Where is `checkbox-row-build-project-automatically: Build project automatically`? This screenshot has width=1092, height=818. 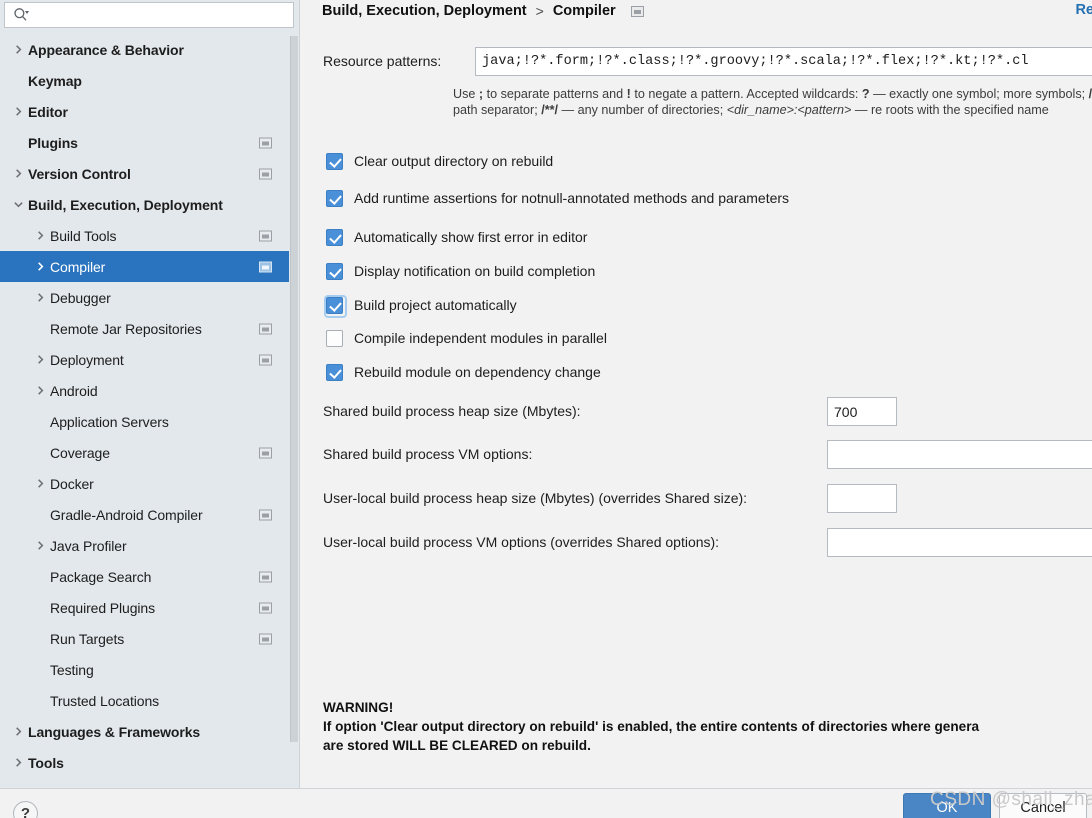
checkbox-row-build-project-automatically: Build project automatically is located at coordinates (420, 306).